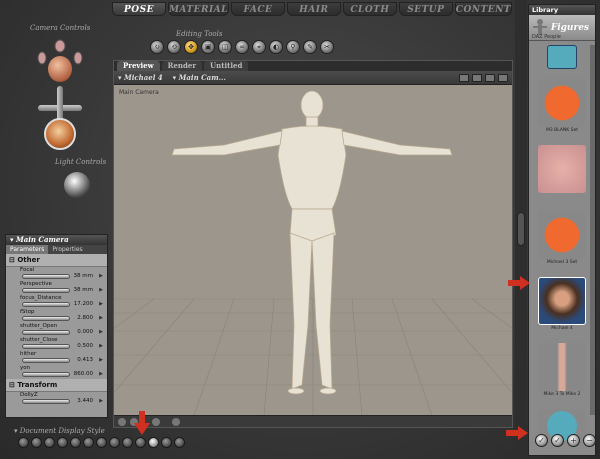  I want to click on apply-double-check-icon: ✓, so click(557, 440).